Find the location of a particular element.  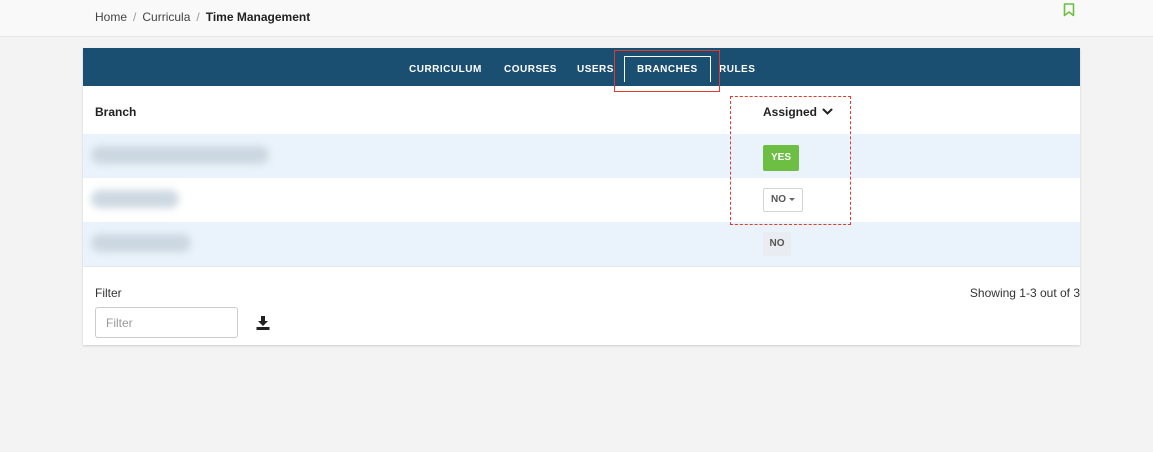

tab-rules: RULES is located at coordinates (737, 67).